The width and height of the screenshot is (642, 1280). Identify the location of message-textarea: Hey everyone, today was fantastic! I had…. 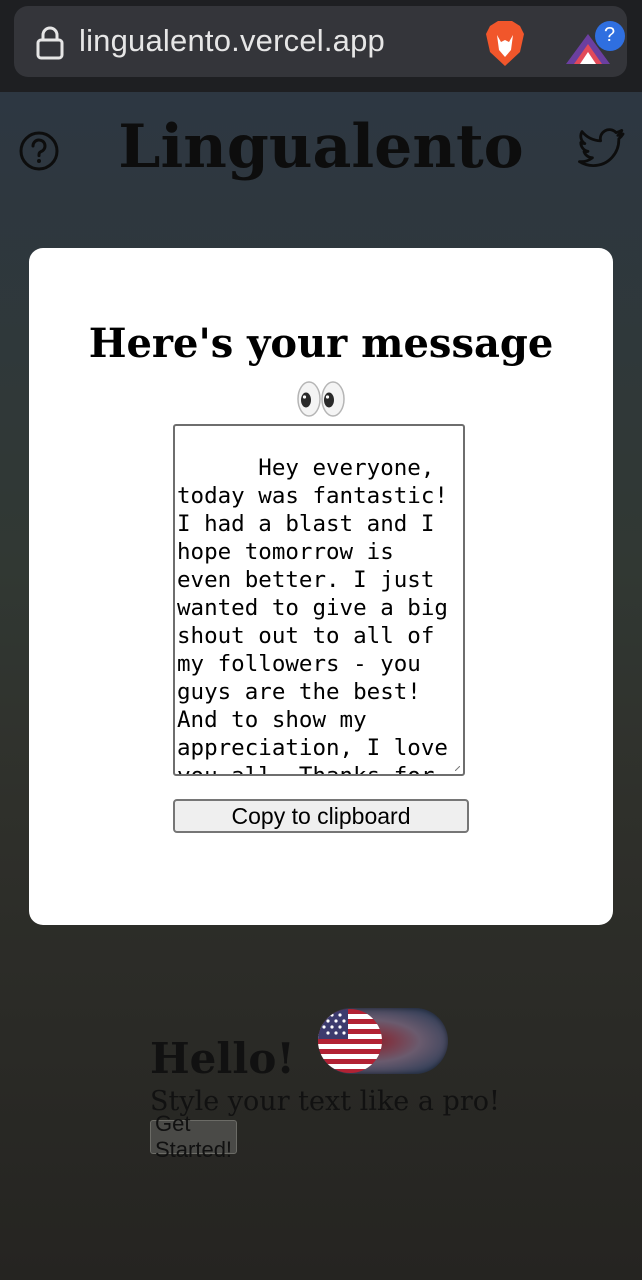
(319, 600).